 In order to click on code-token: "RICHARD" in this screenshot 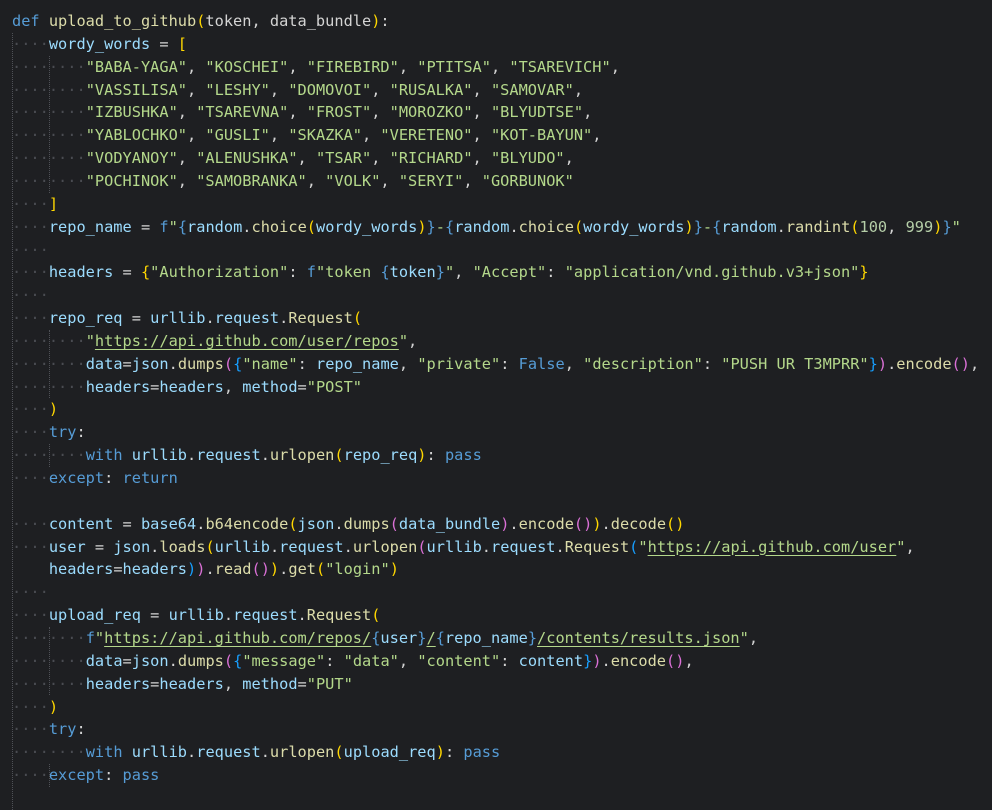, I will do `click(431, 158)`.